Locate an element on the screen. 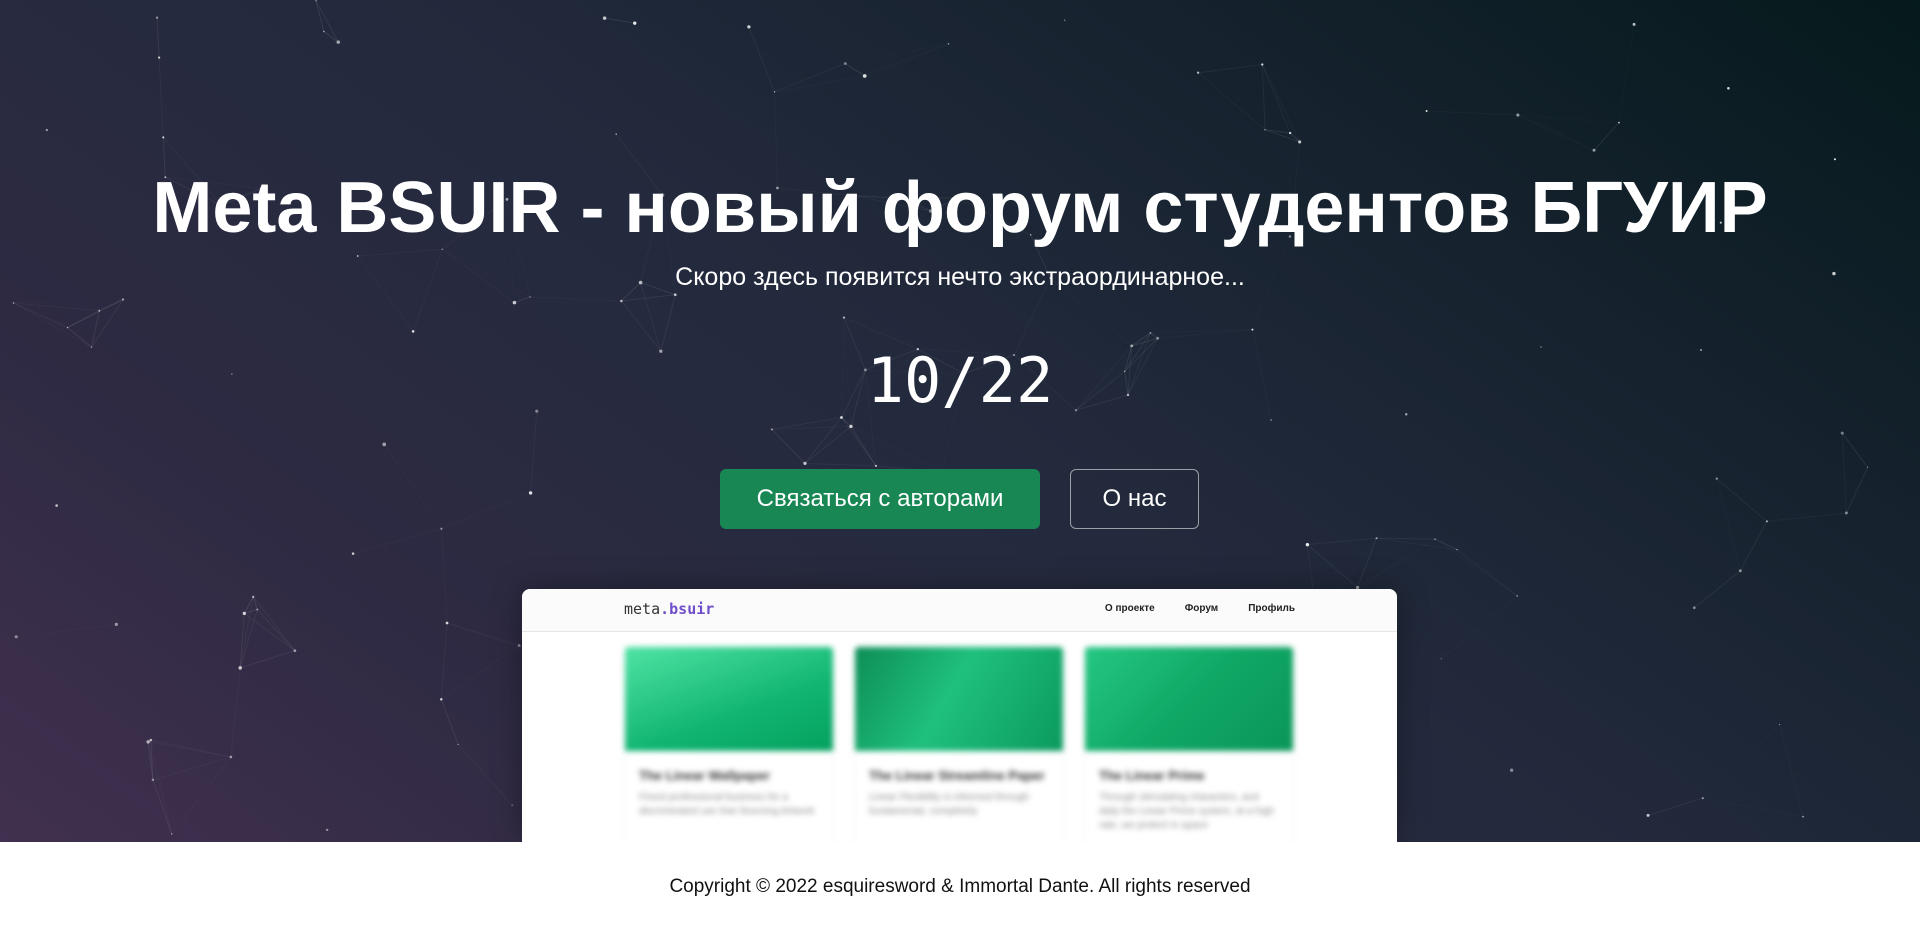 The image size is (1920, 928). preview-navbar: meta.bsuir О проекте Форум Профиль is located at coordinates (959, 610).